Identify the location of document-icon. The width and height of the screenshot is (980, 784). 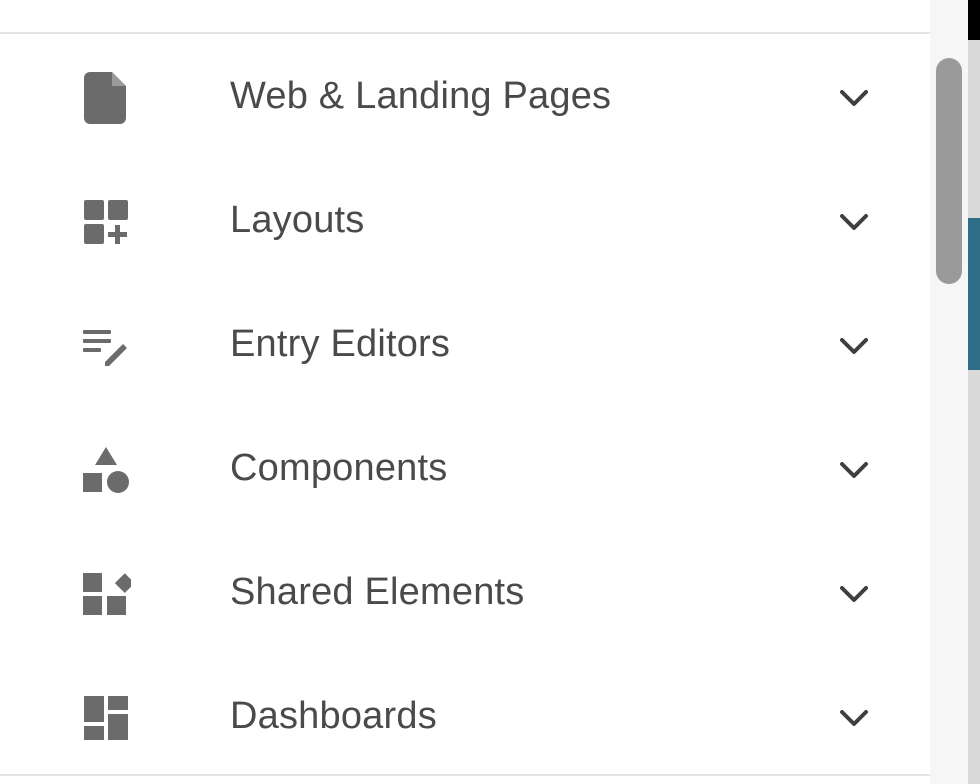
(106, 98).